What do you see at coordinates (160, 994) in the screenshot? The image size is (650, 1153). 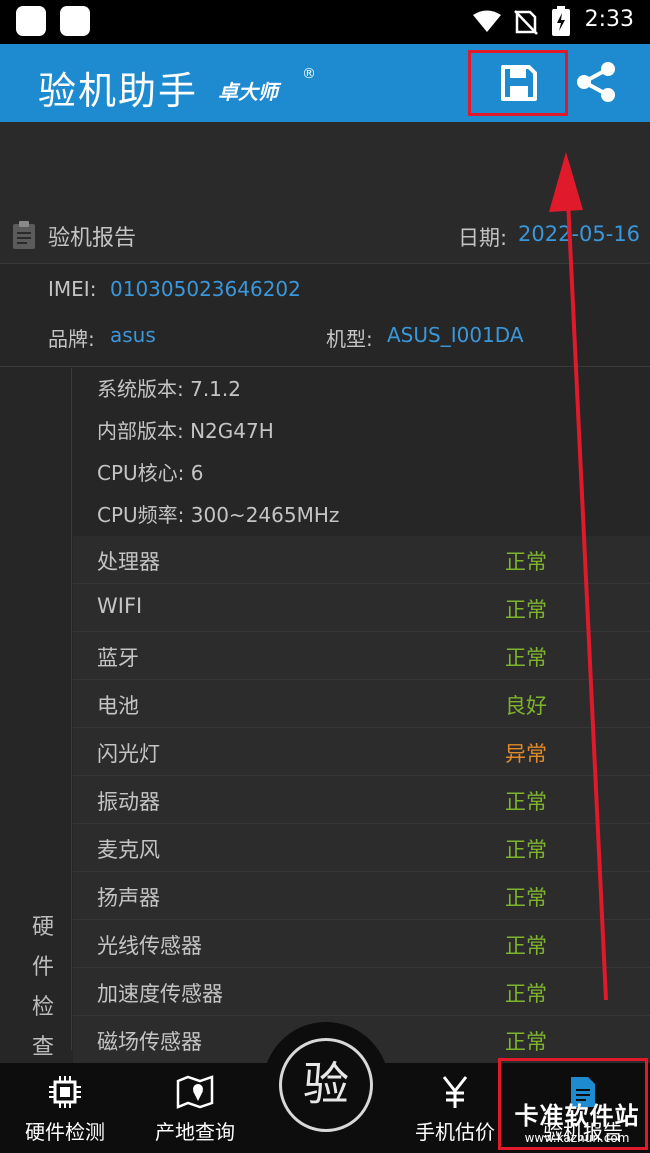 I see `check-name: 加速度传感器` at bounding box center [160, 994].